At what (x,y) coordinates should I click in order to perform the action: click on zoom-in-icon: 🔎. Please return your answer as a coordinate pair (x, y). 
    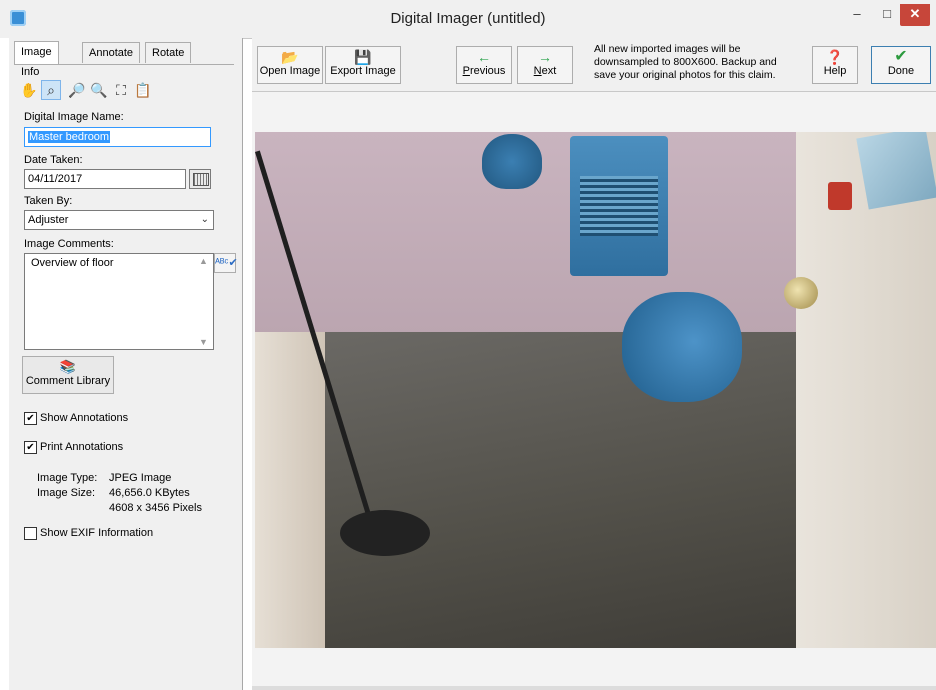
    Looking at the image, I should click on (77, 90).